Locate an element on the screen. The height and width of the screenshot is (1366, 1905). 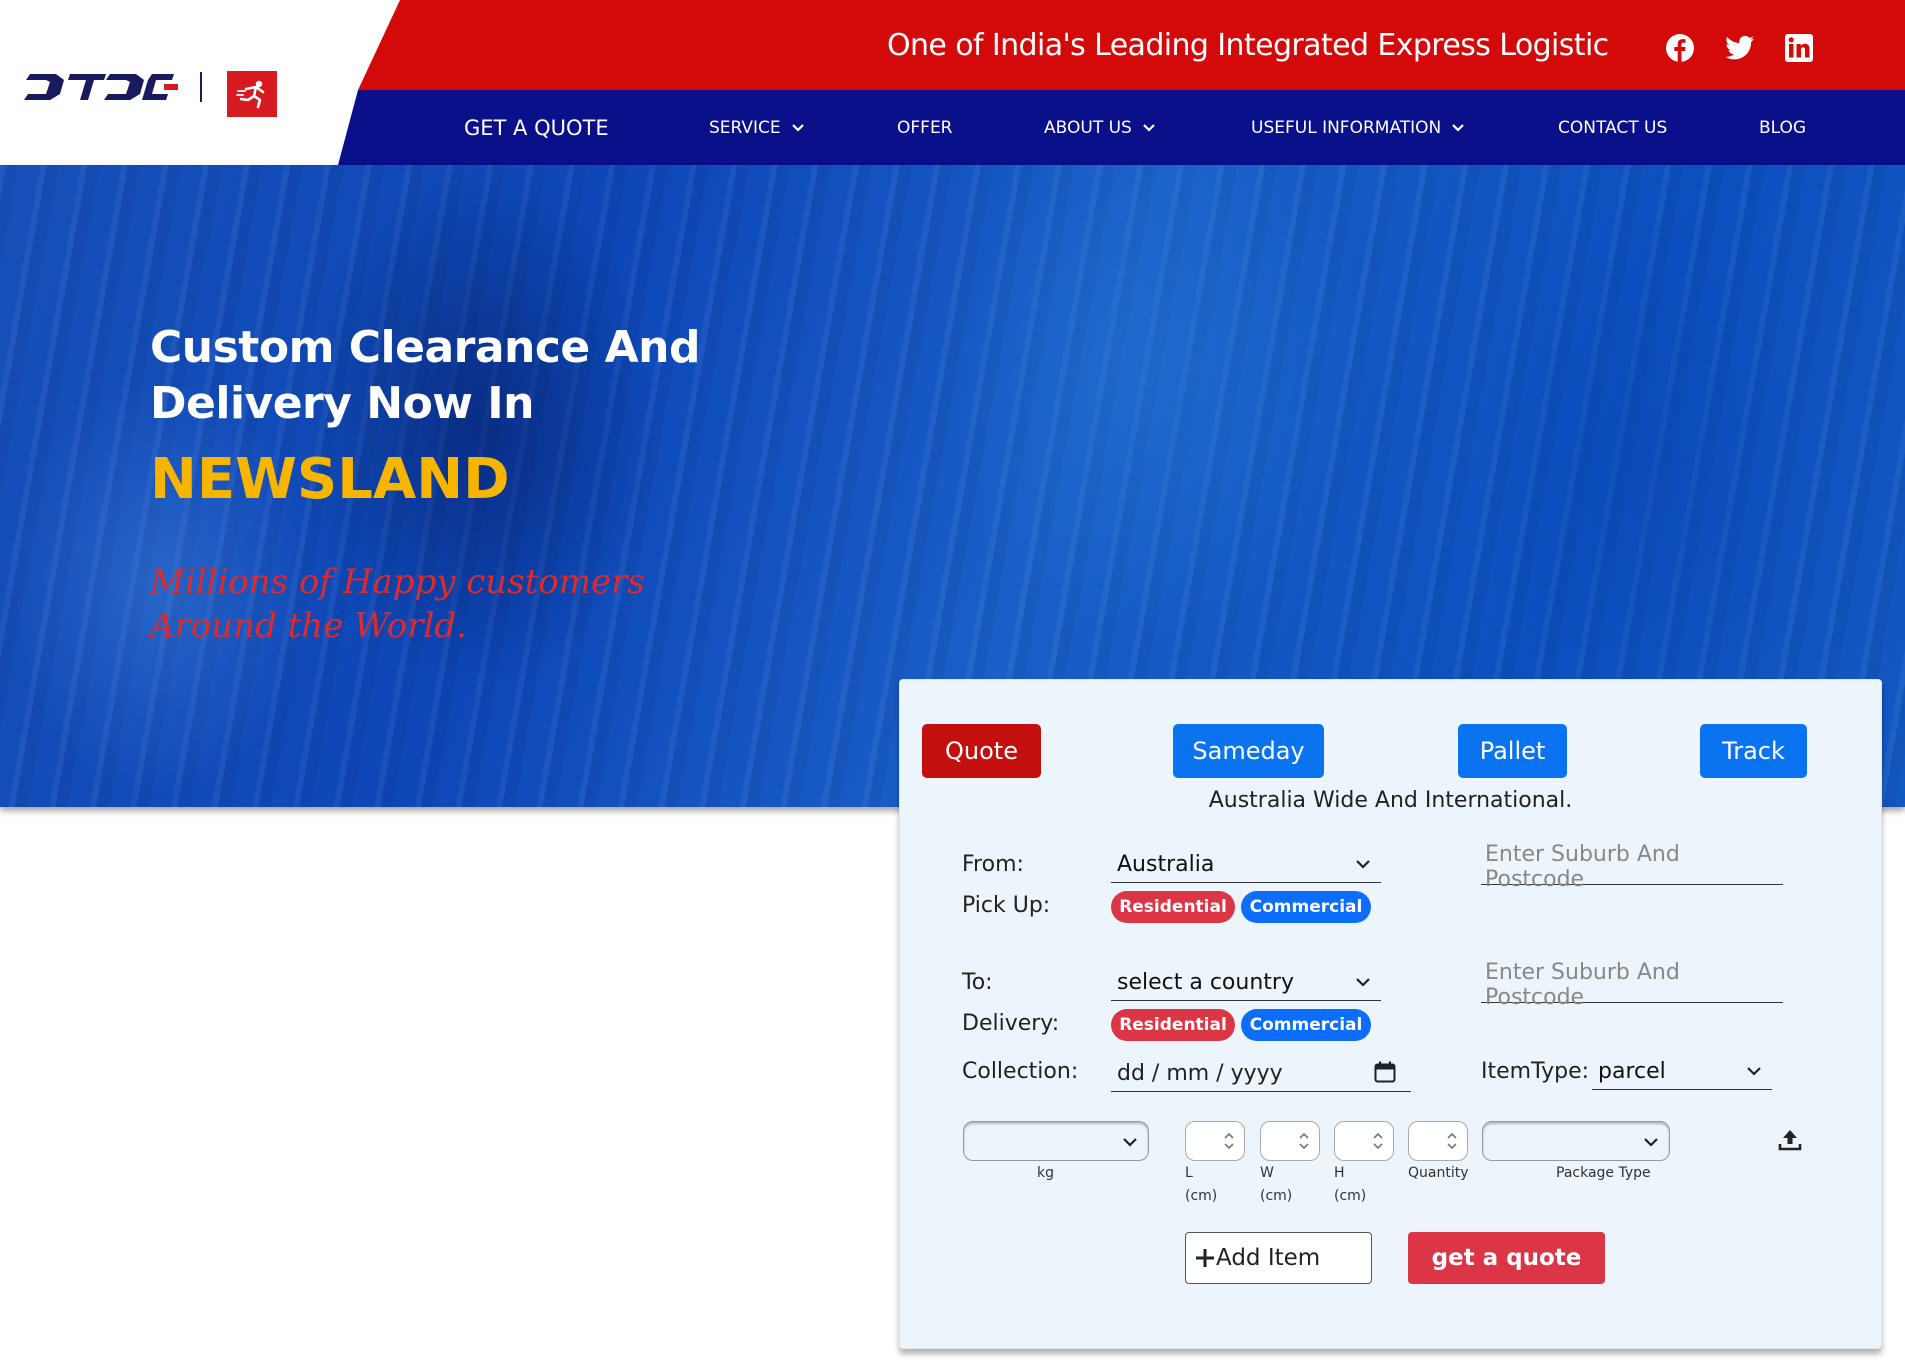
nav-about-us: ABOUT US is located at coordinates (1100, 127).